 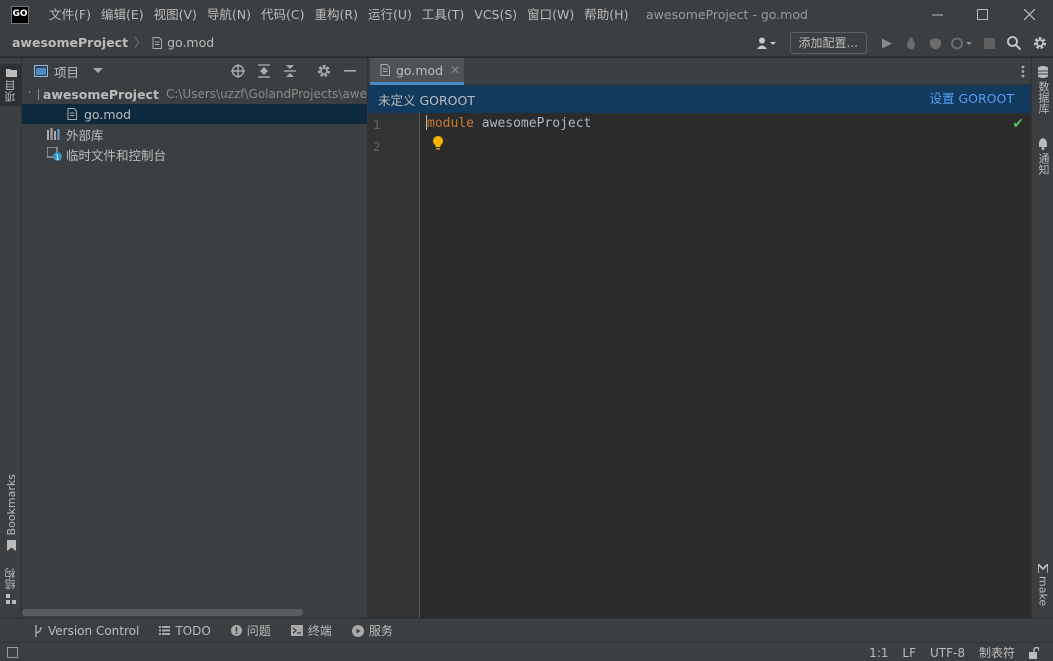 What do you see at coordinates (191, 42) in the screenshot?
I see `breadcrumb-file-label: go.mod` at bounding box center [191, 42].